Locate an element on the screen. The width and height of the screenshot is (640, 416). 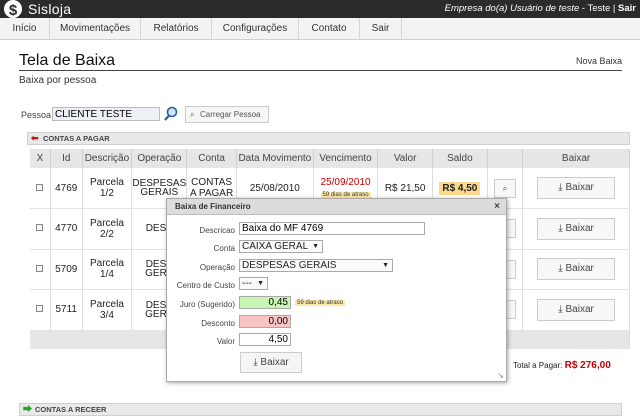
page-title: Tela de Baixa is located at coordinates (67, 60).